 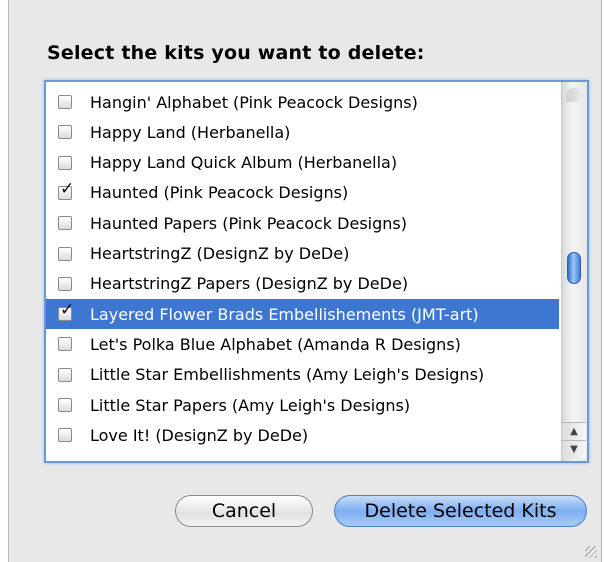 I want to click on kit-label: HeartstringZ (DesignZ by DeDe), so click(x=220, y=253).